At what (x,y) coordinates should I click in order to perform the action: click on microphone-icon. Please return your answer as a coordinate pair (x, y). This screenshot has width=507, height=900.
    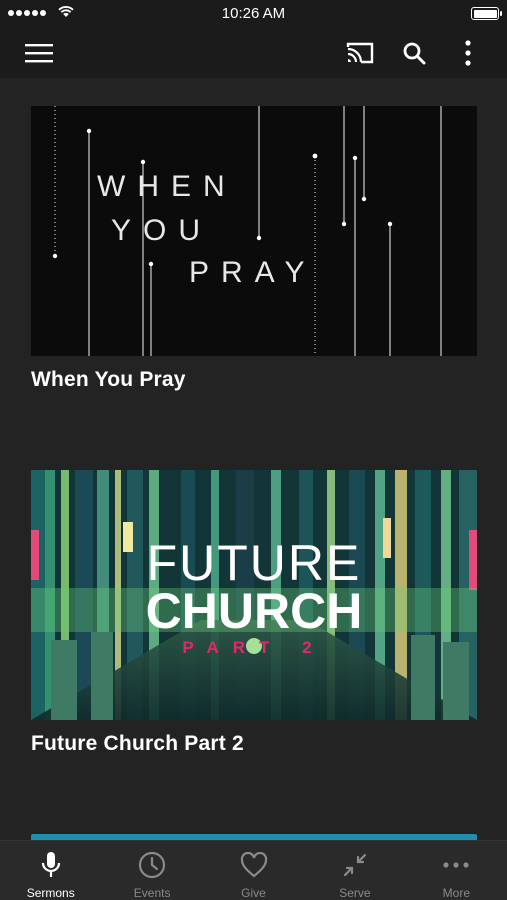
    Looking at the image, I should click on (50, 864).